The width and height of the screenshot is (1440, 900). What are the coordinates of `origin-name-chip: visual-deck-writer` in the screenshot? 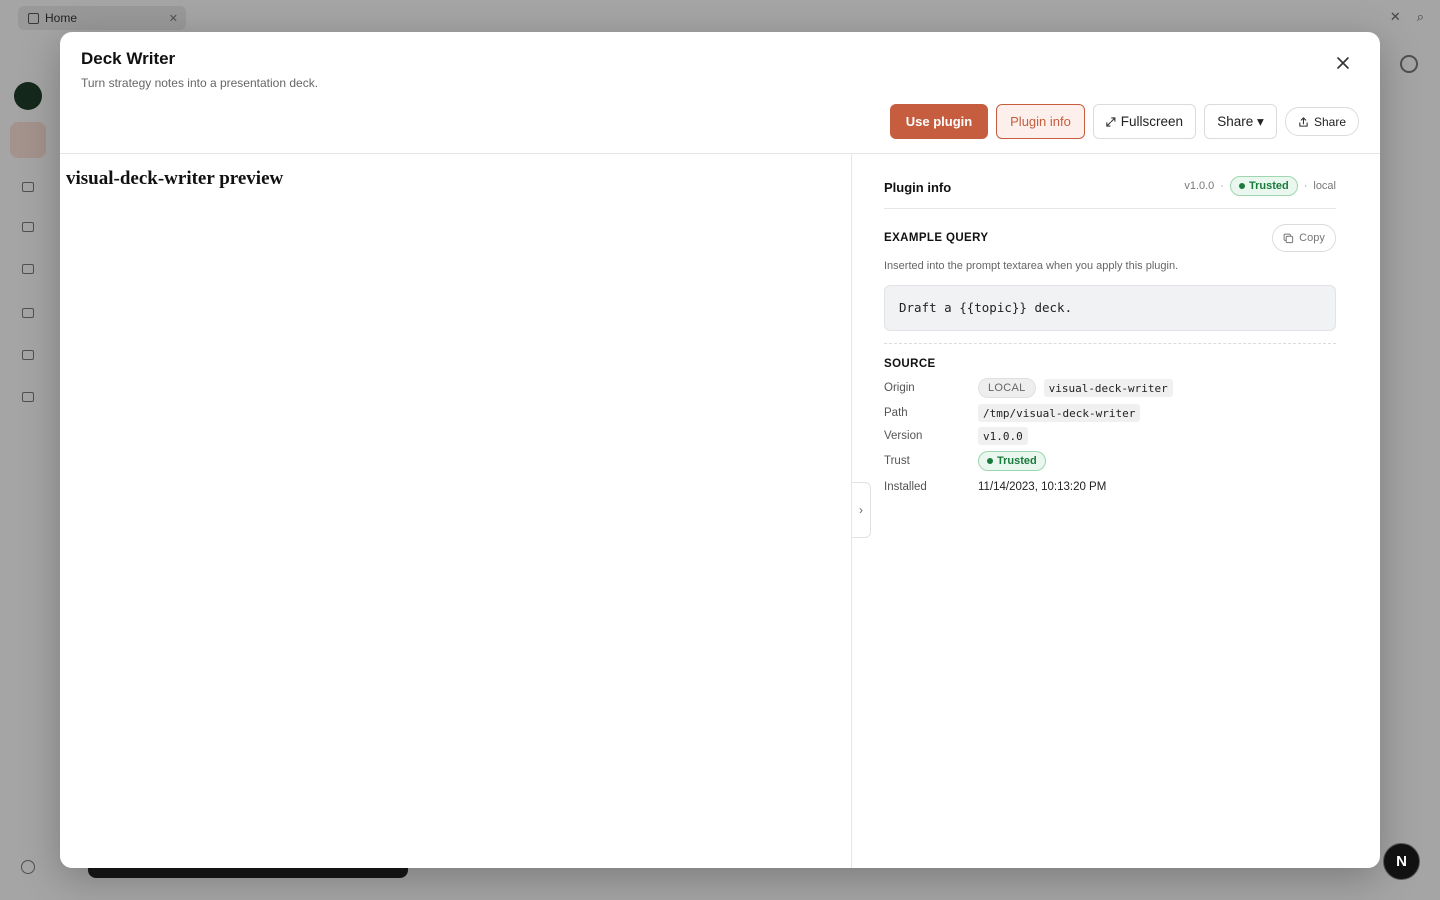 It's located at (1108, 388).